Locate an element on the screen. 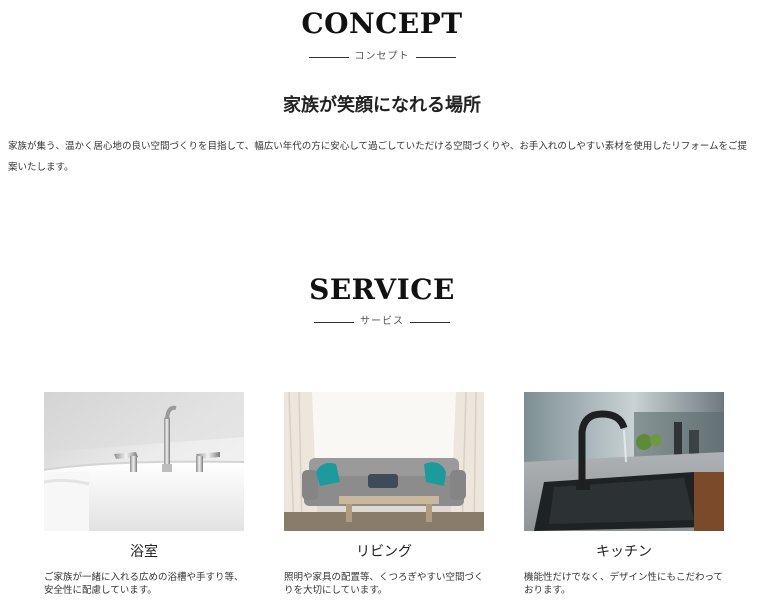  service-name-bath: 浴室 is located at coordinates (144, 552).